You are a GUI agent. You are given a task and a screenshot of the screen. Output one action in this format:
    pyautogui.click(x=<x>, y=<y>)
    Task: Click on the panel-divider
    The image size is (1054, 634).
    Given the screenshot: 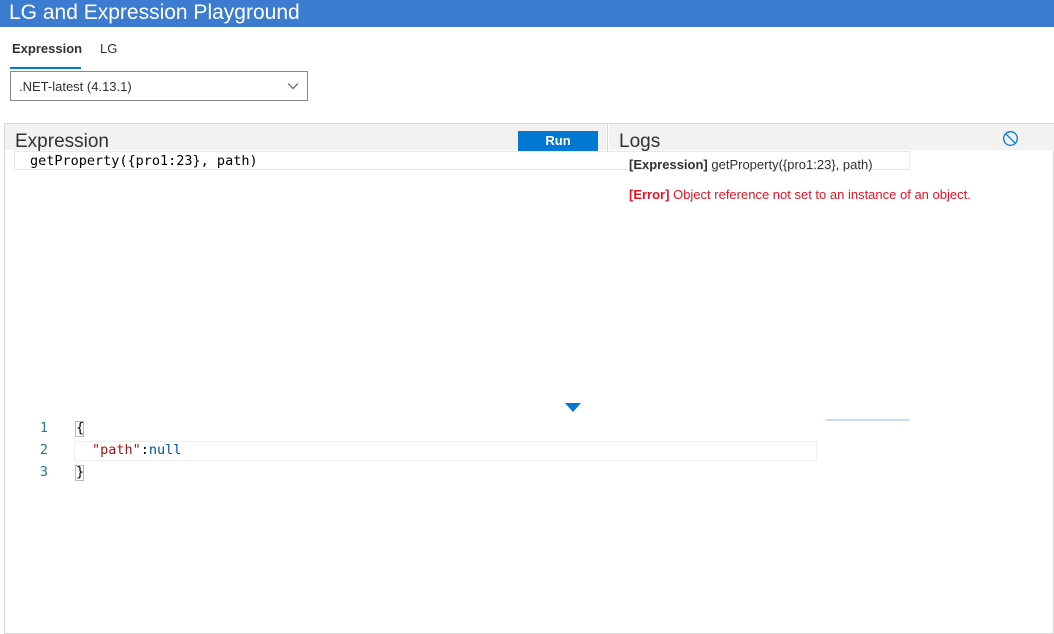 What is the action you would take?
    pyautogui.click(x=607, y=137)
    